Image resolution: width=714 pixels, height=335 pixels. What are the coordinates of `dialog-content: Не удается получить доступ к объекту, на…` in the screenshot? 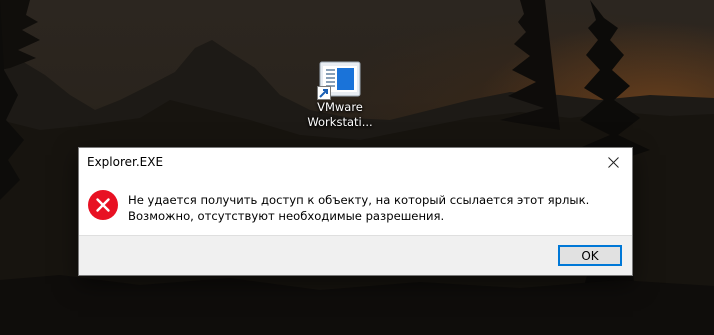 It's located at (355, 207).